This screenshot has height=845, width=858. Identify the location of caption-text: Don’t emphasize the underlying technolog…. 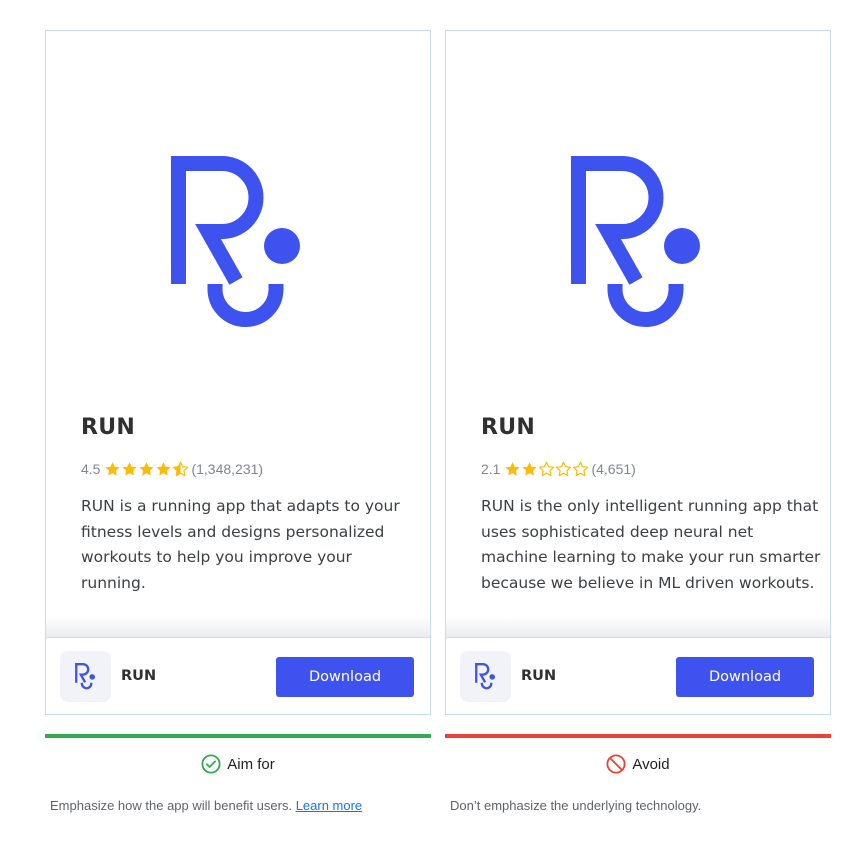
(576, 805).